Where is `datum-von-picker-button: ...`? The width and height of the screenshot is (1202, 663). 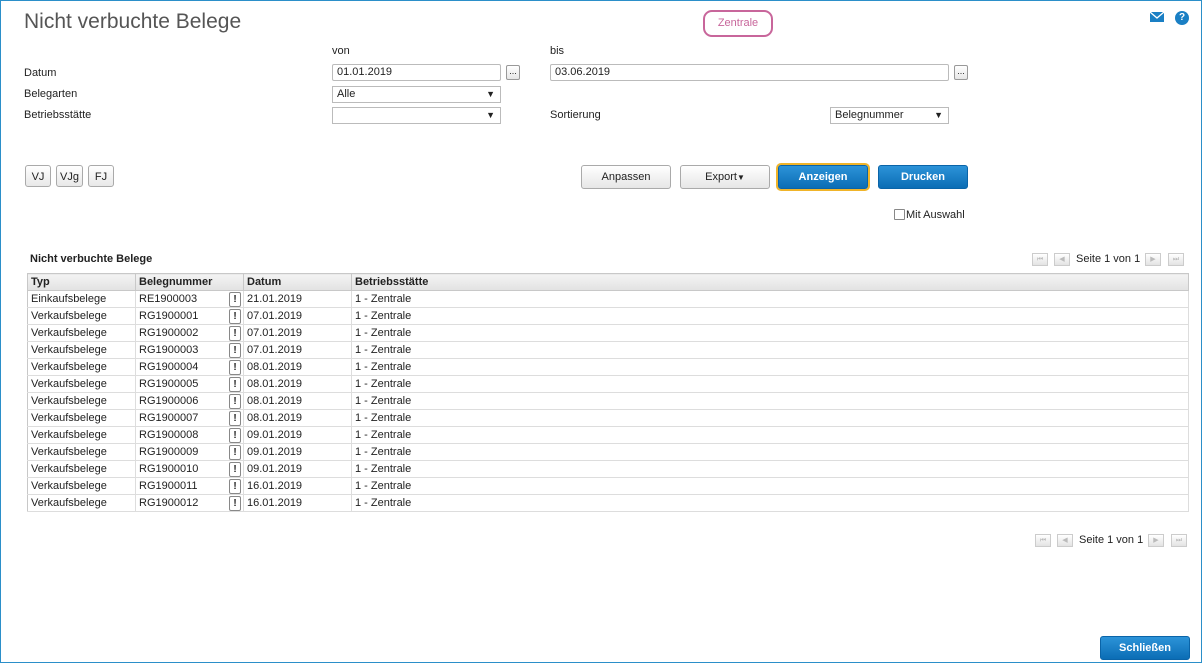
datum-von-picker-button: ... is located at coordinates (513, 72).